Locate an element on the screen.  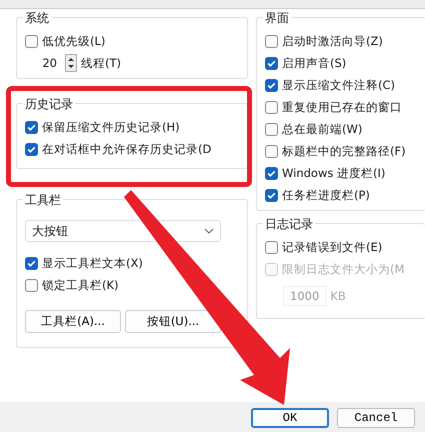
checkbox-label: 标题栏中的完整路径(F) is located at coordinates (344, 151).